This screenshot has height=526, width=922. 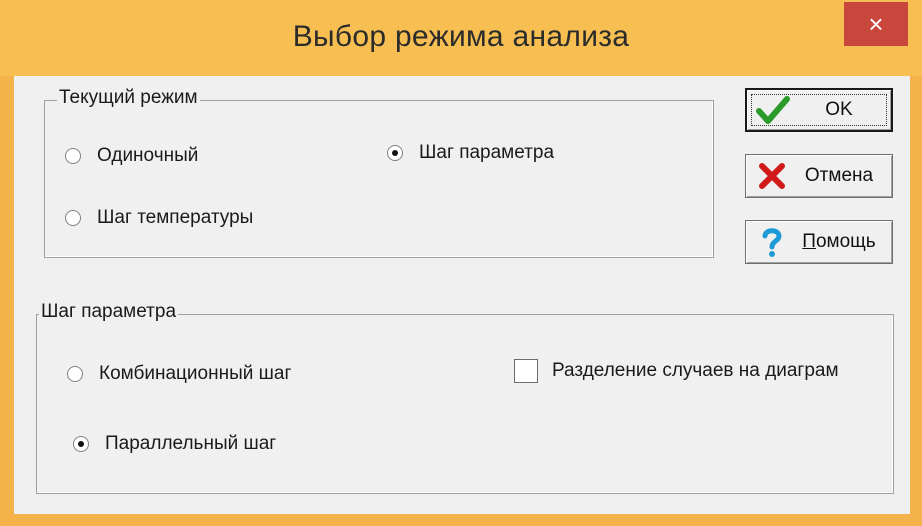 I want to click on radio-temp-step: Шаг температуры, so click(x=159, y=218).